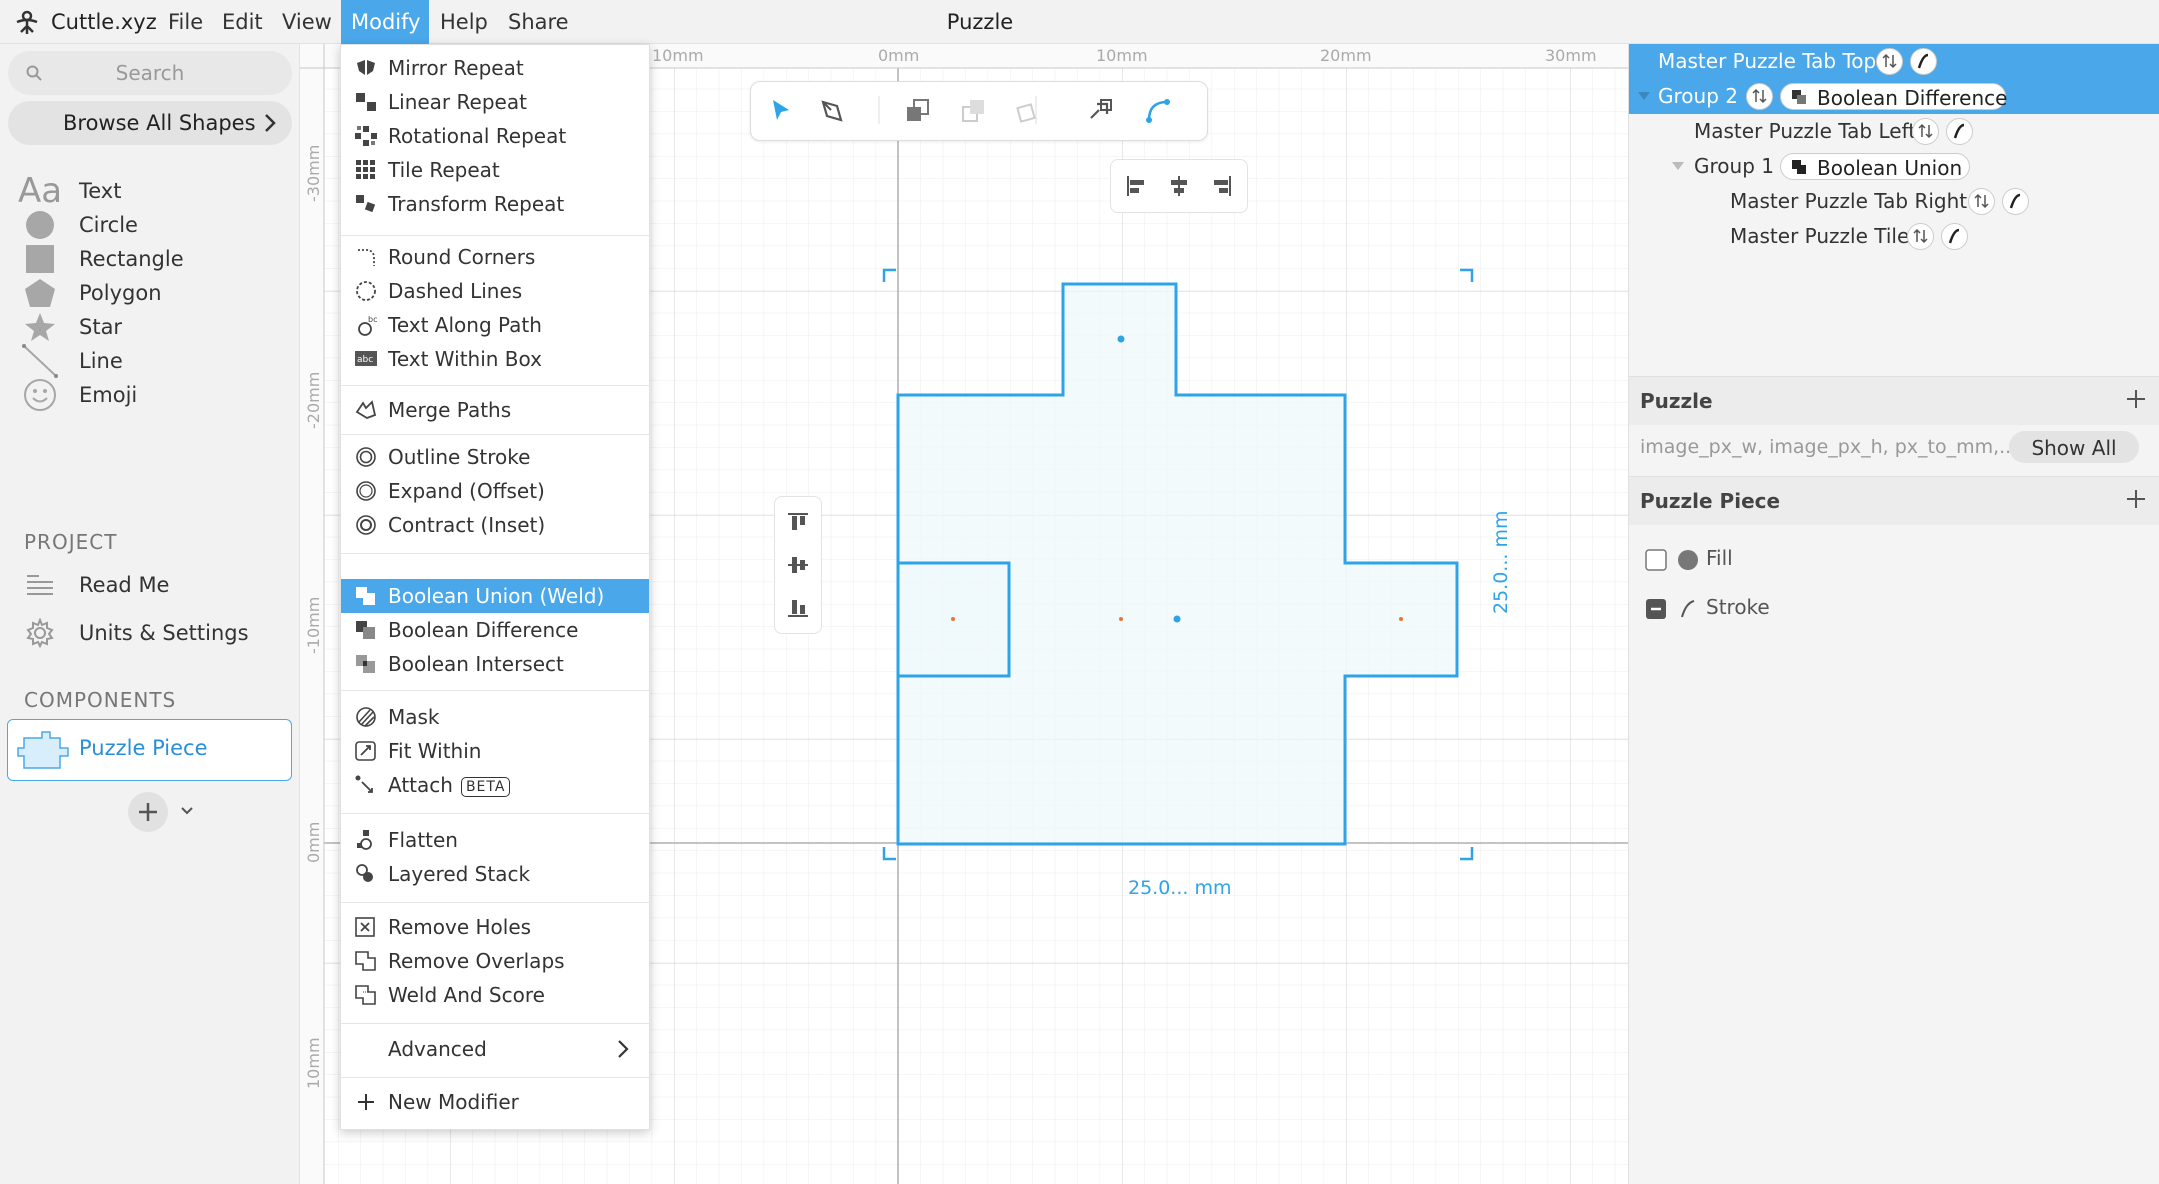 This screenshot has height=1184, width=2159. I want to click on remove-holes-icon, so click(365, 927).